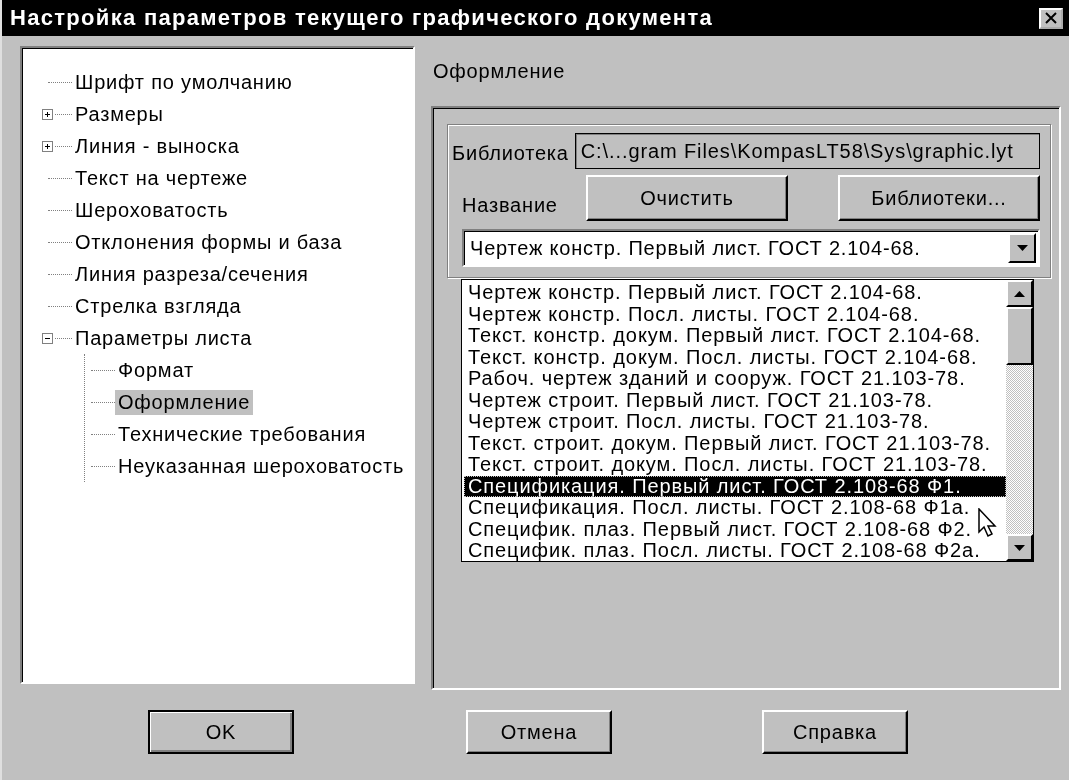 The height and width of the screenshot is (780, 1069). What do you see at coordinates (835, 732) in the screenshot?
I see `help-button: Справка` at bounding box center [835, 732].